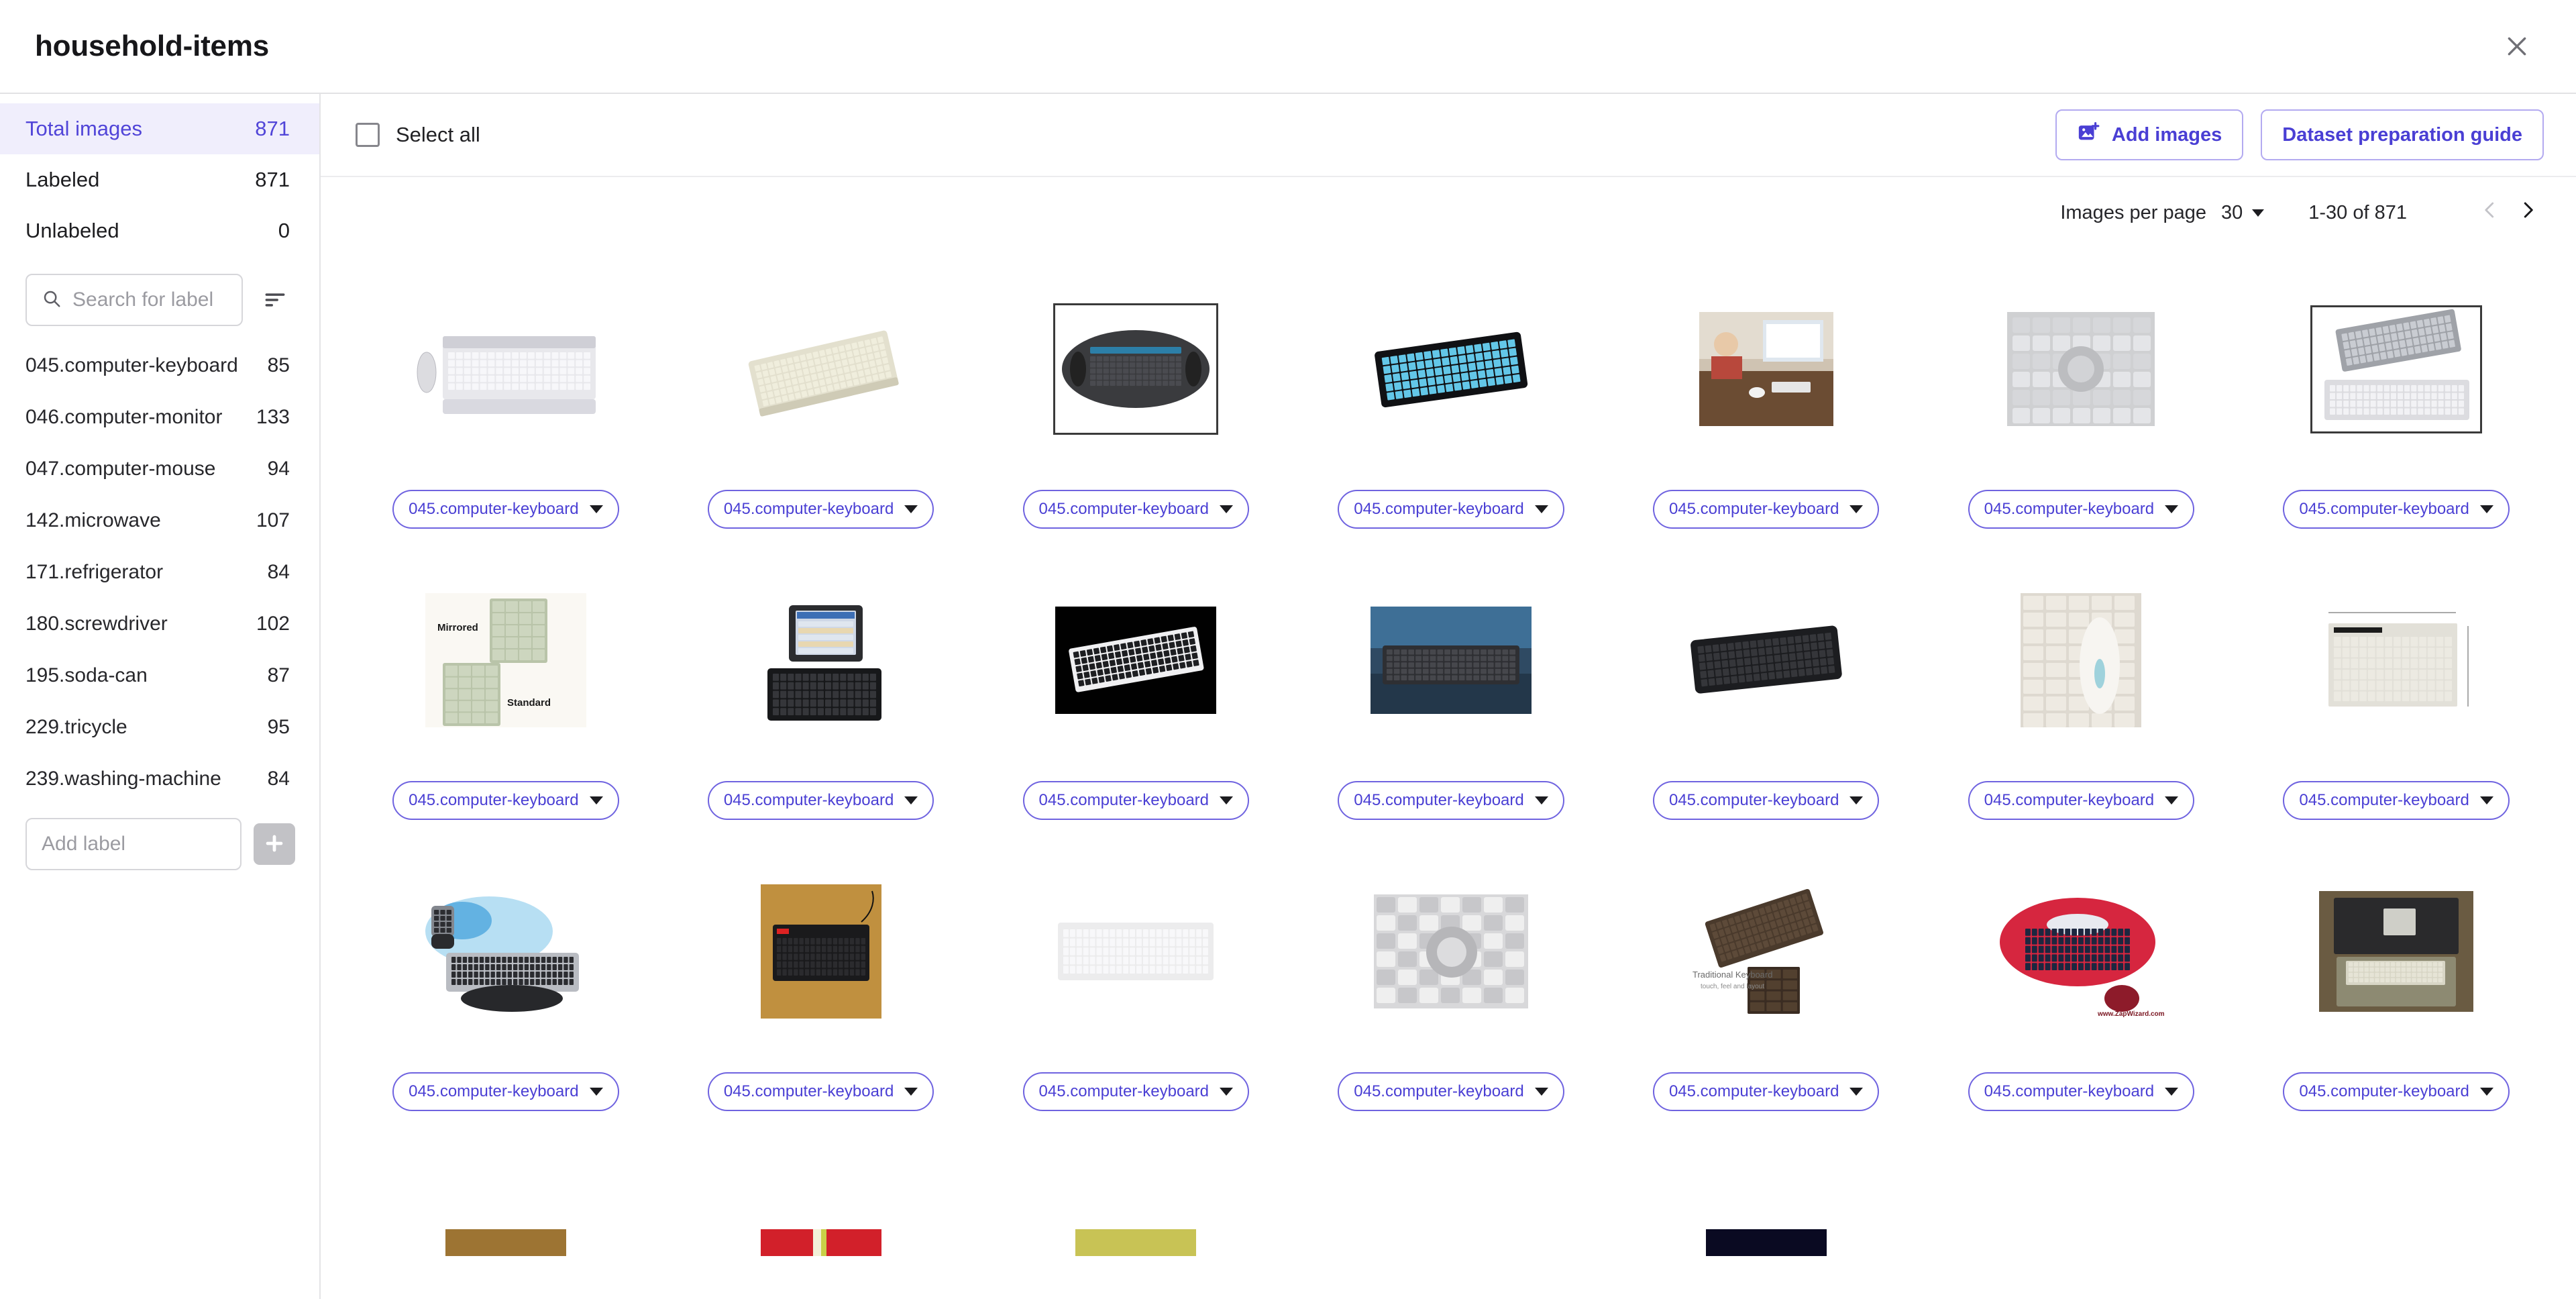  I want to click on sidebar-stat-unlabeled: Unlabeled 0, so click(159, 230).